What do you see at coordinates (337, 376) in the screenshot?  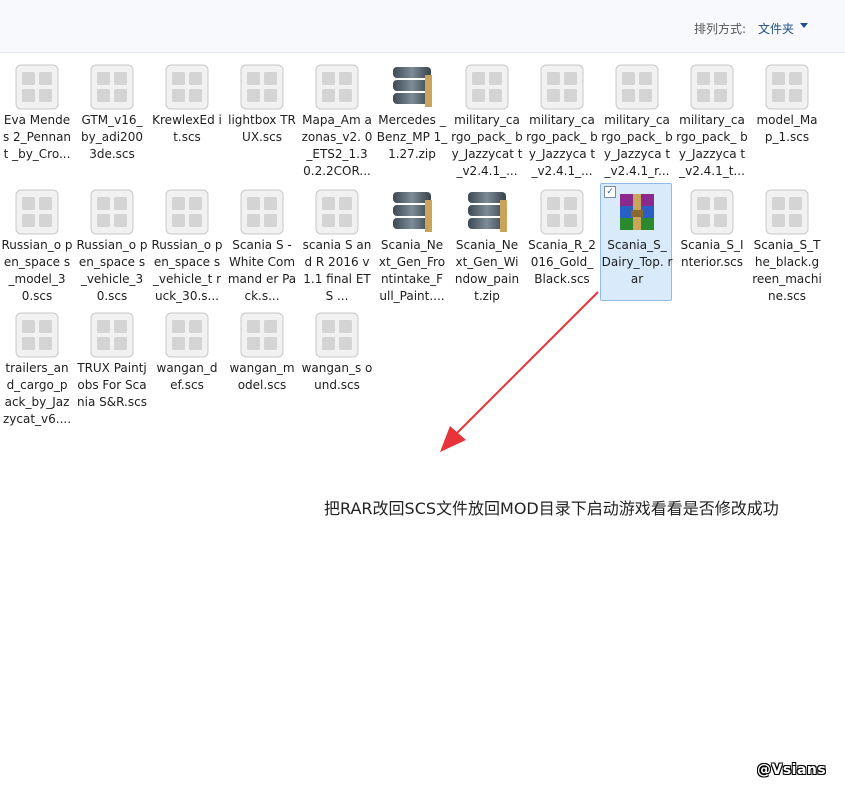 I see `file-name: wangan_s ound.scs` at bounding box center [337, 376].